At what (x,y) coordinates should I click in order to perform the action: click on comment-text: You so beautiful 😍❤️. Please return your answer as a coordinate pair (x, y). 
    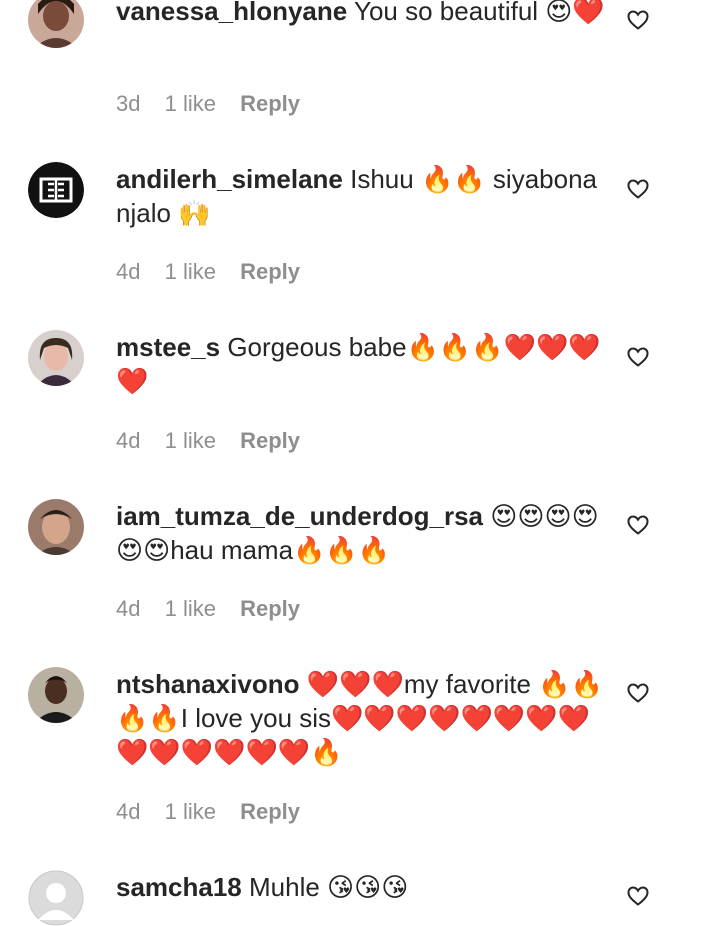
    Looking at the image, I should click on (479, 13).